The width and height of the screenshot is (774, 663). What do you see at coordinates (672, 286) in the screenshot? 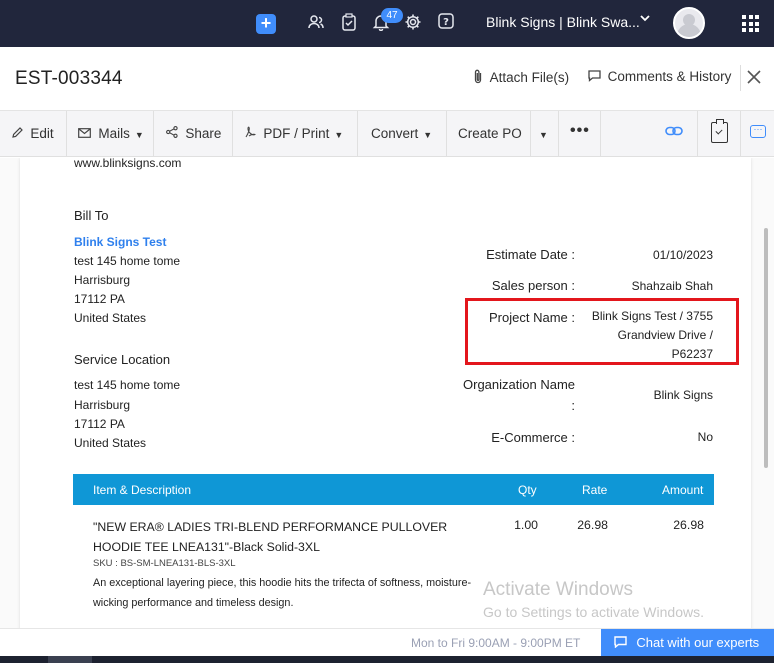
I see `sales-person-value: Shahzaib Shah` at bounding box center [672, 286].